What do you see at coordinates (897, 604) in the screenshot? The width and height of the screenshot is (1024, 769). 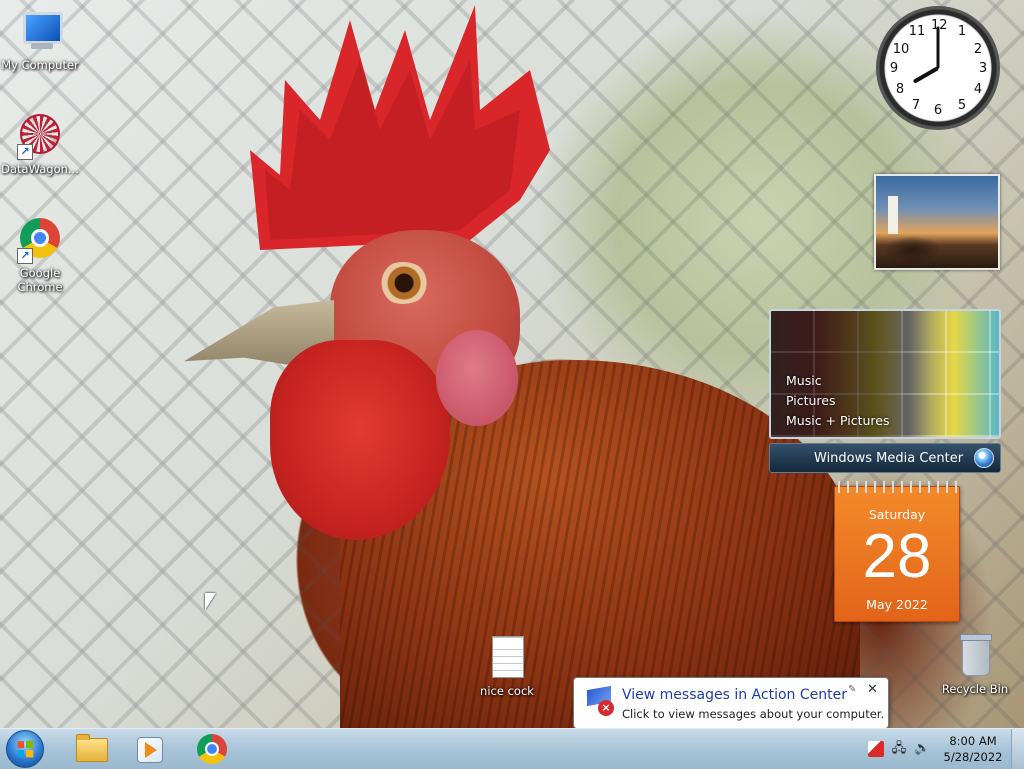 I see `calendar-month-year: May 2022` at bounding box center [897, 604].